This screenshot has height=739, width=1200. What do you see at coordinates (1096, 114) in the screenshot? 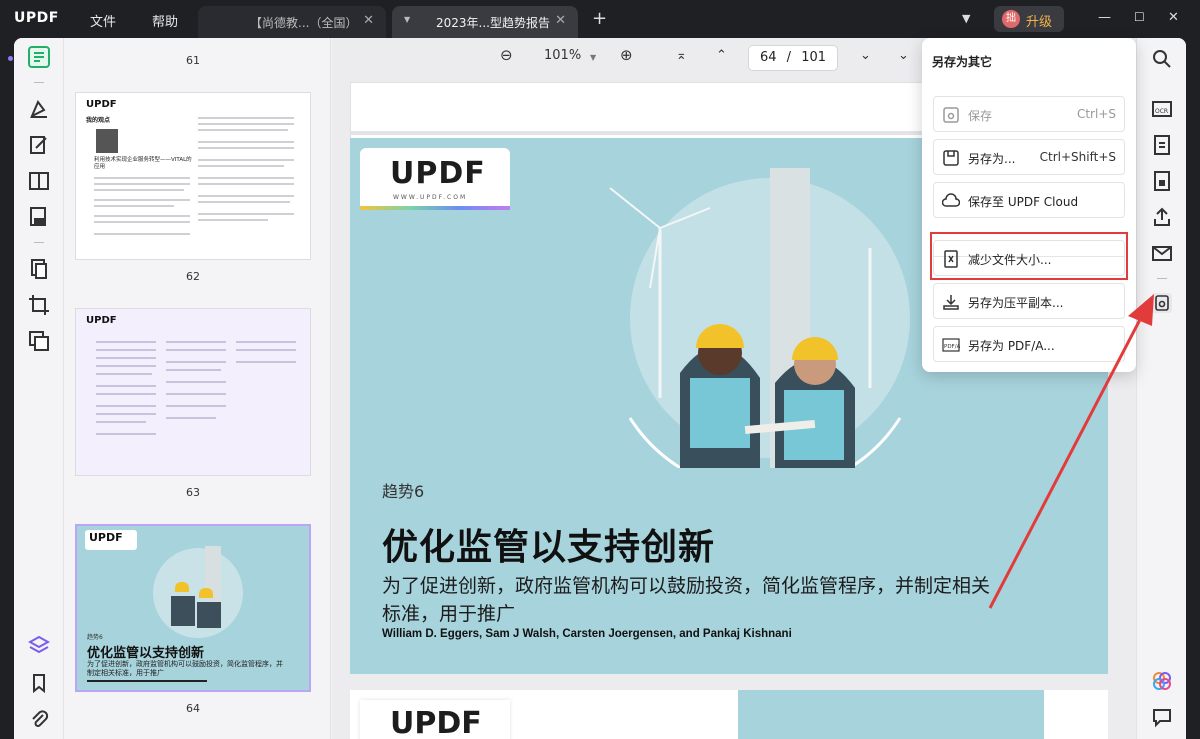
I see `item-shortcut: Ctrl+S` at bounding box center [1096, 114].